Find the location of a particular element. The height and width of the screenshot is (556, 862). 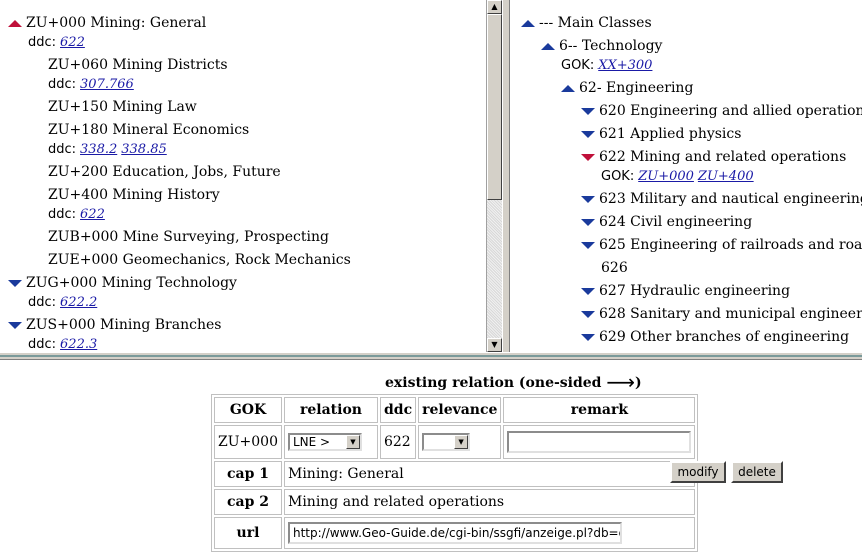

remark-input is located at coordinates (599, 442).